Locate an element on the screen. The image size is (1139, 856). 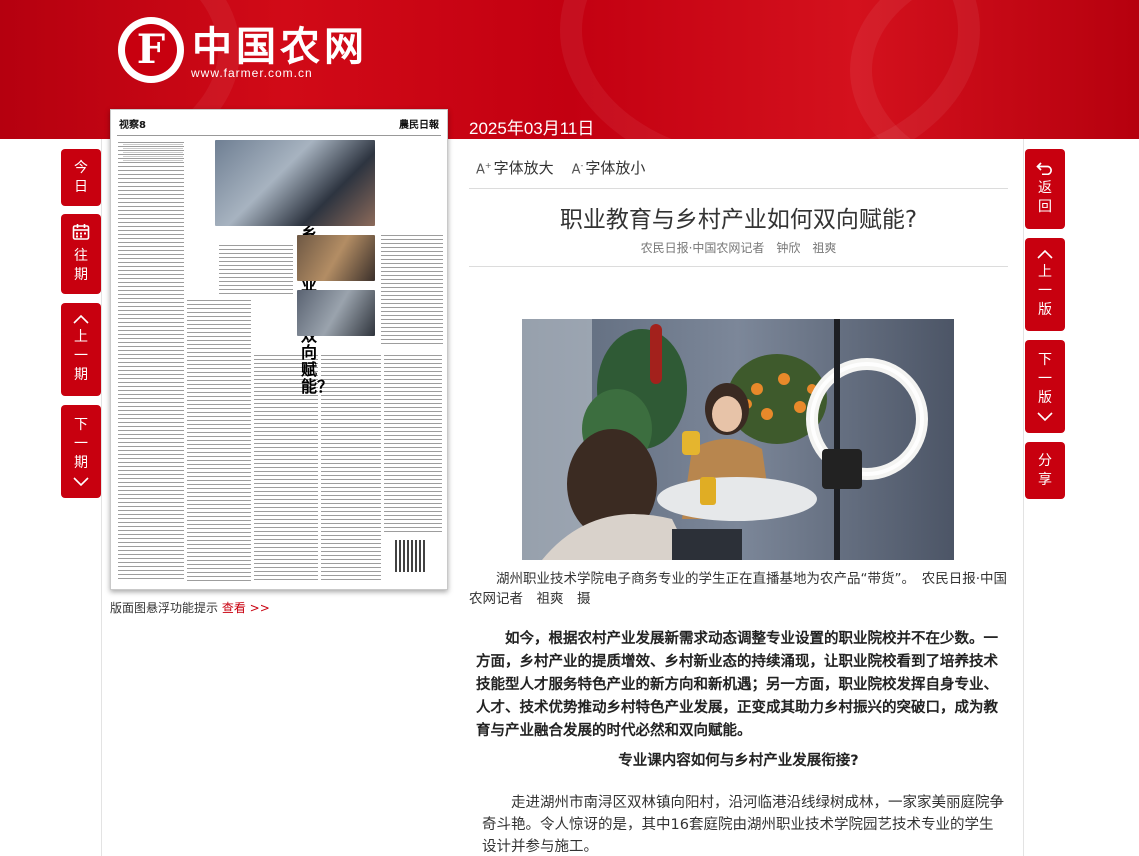
today-button: 今日 is located at coordinates (81, 177).